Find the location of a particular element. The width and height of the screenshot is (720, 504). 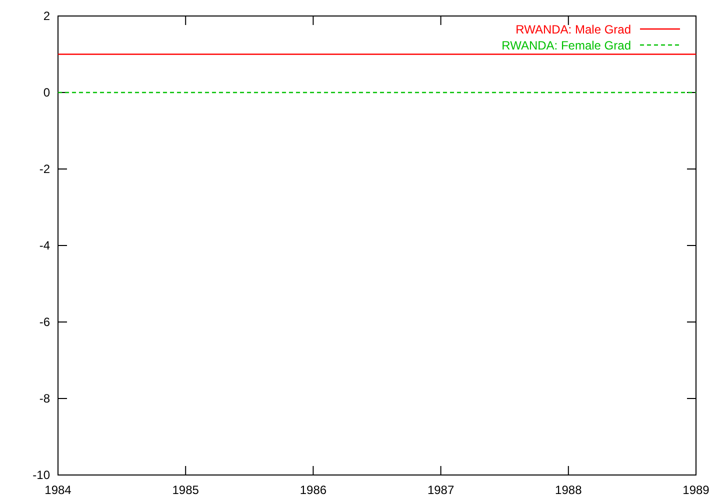

y-tick-label: -8 is located at coordinates (44, 399).